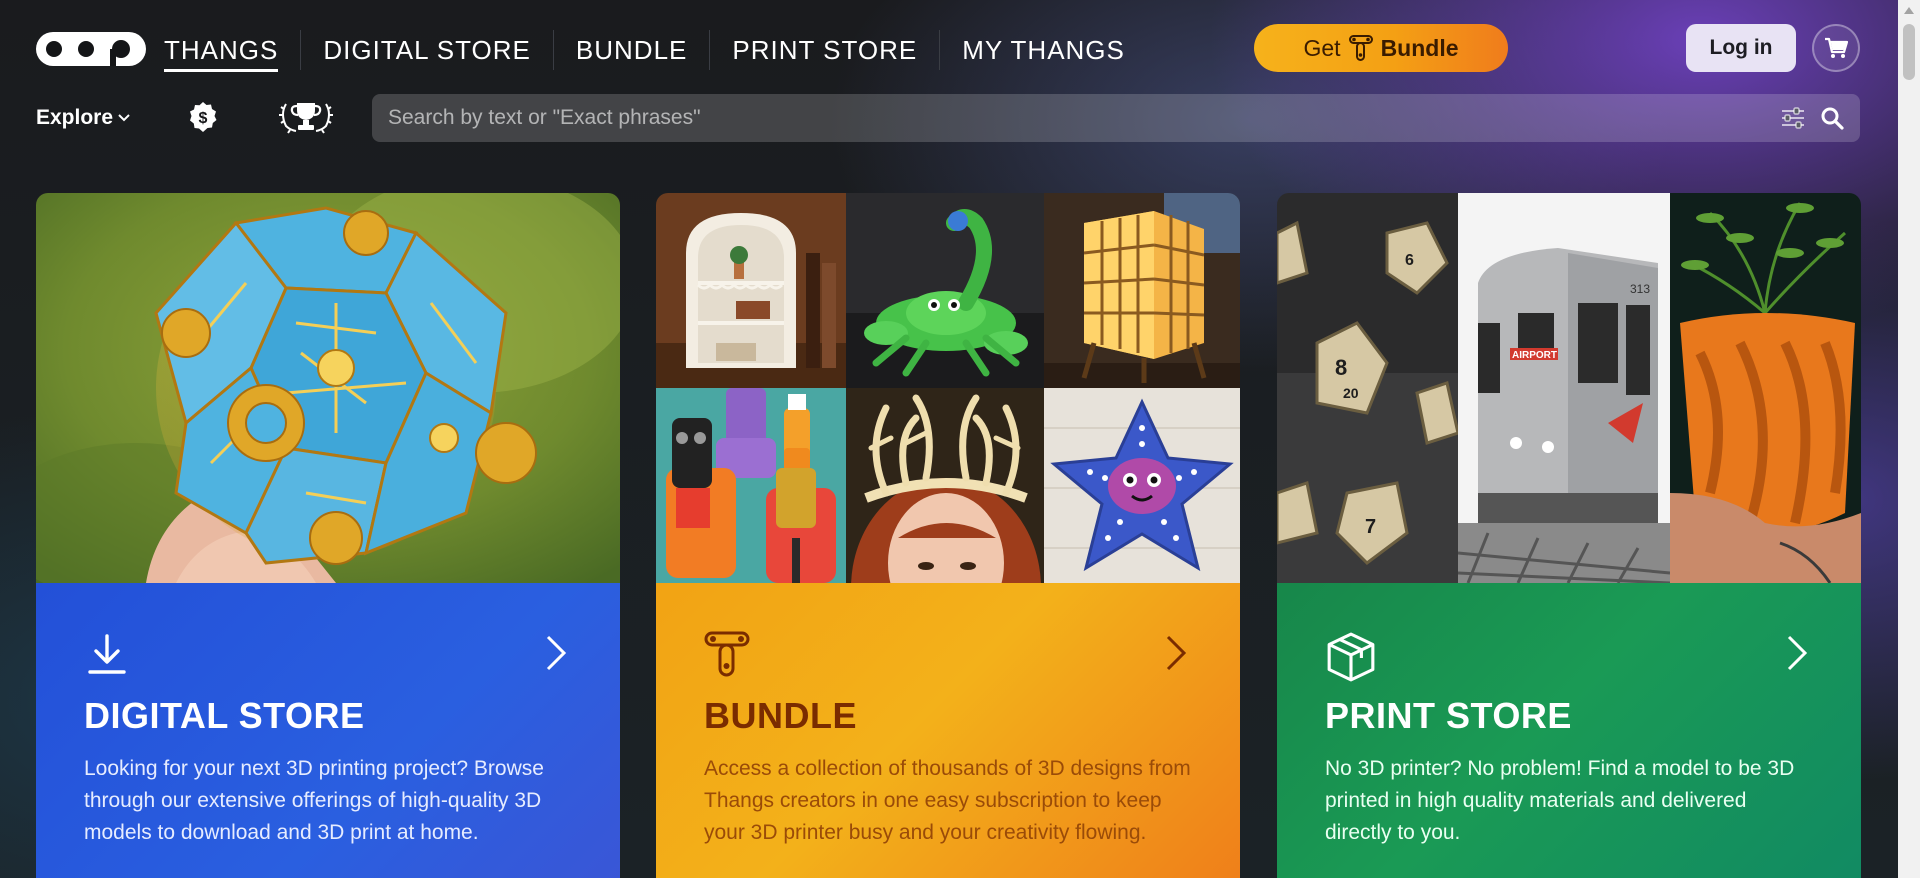 This screenshot has width=1920, height=878. What do you see at coordinates (1322, 47) in the screenshot?
I see `get-bundle-prefix: Get` at bounding box center [1322, 47].